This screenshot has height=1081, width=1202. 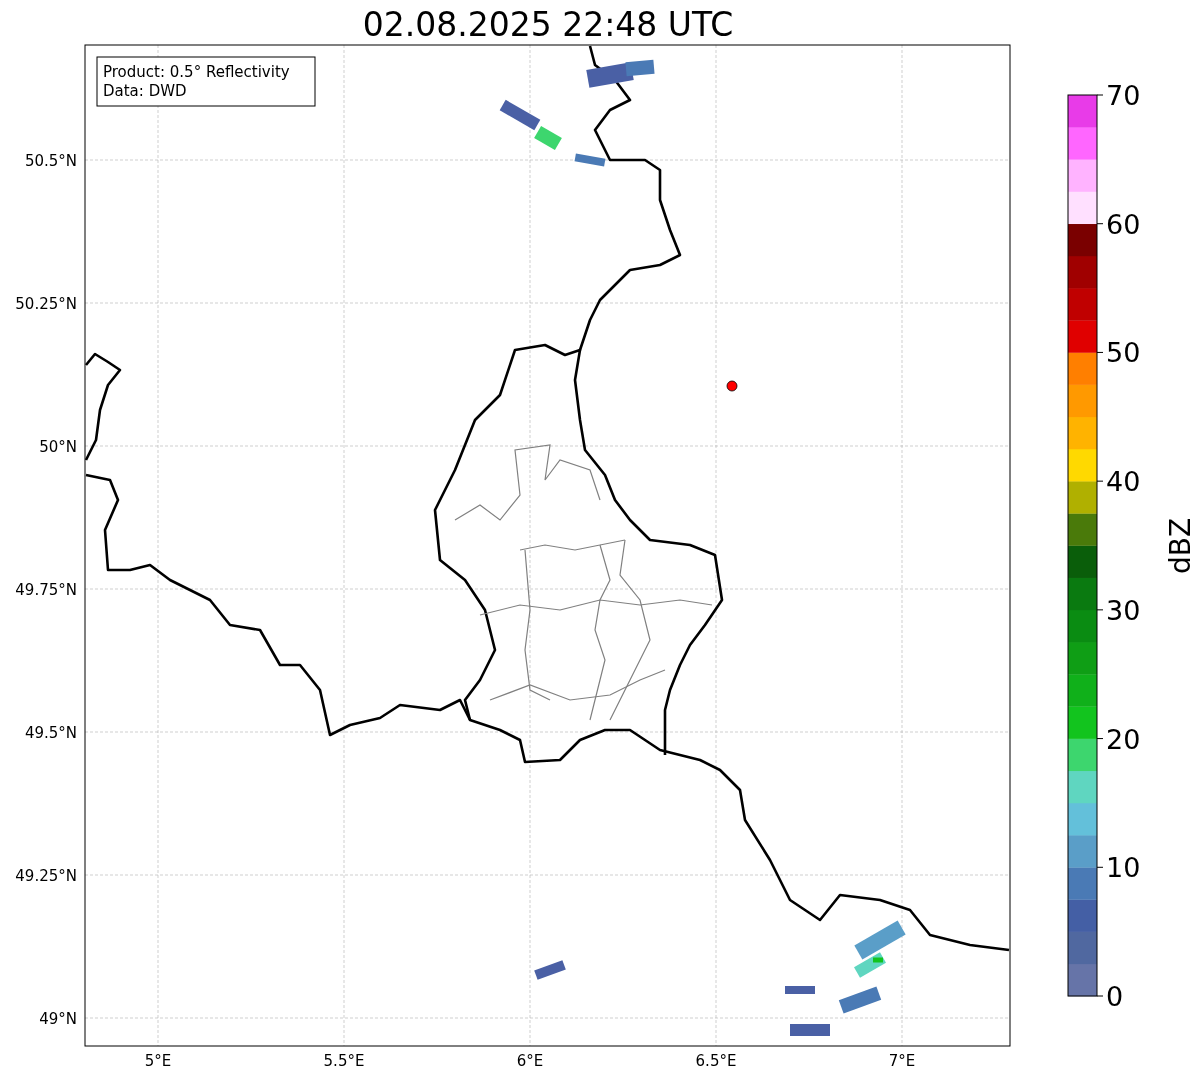 I want to click on latitude-label: 49.25°N, so click(x=46, y=876).